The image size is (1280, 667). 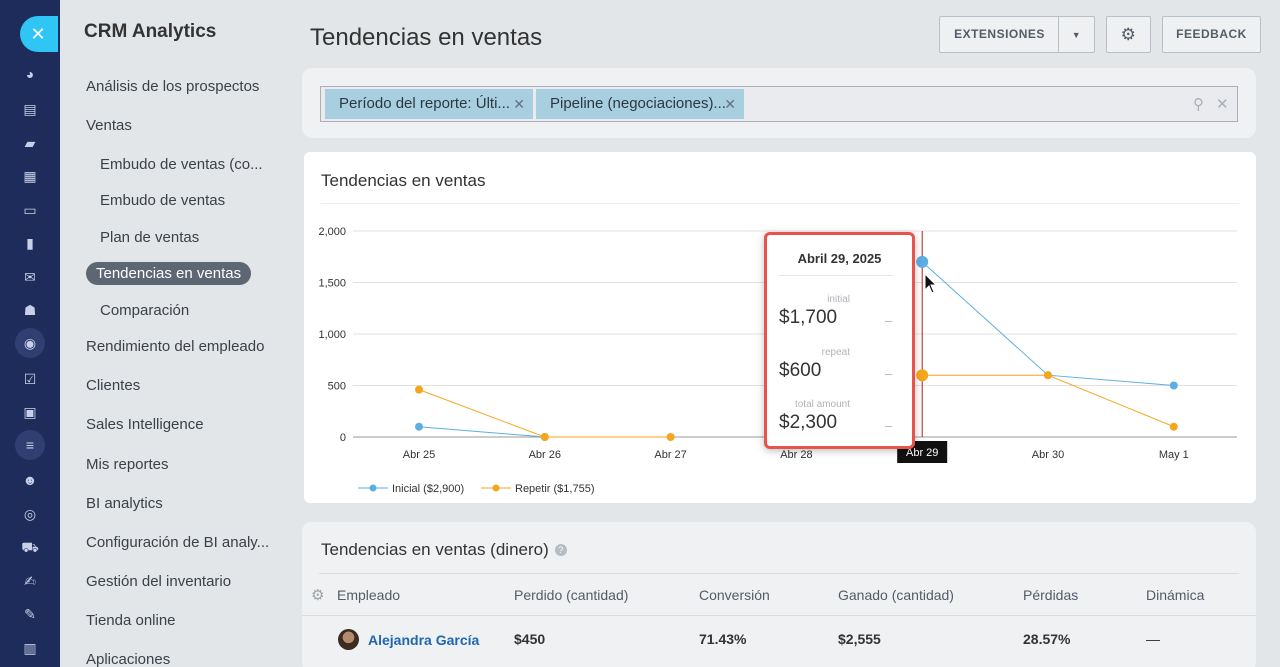 I want to click on cell-won: $2,555, so click(x=859, y=639).